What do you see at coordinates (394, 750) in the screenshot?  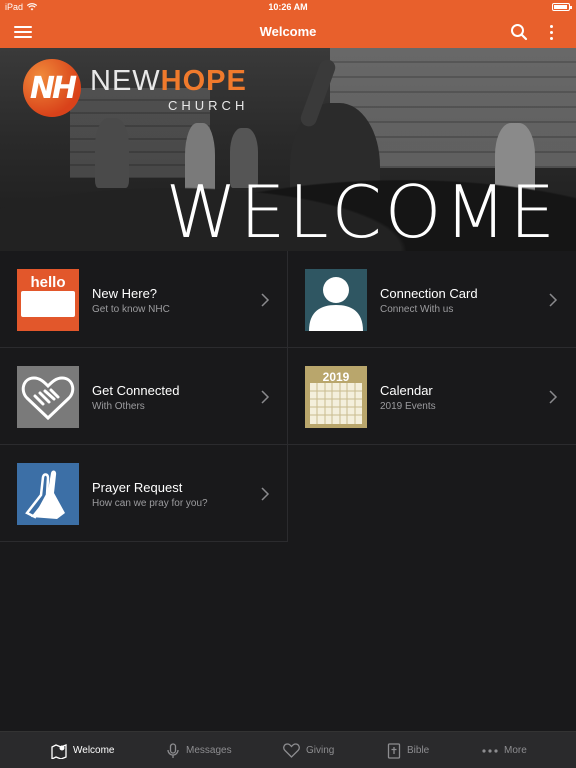 I see `bible-cross-icon` at bounding box center [394, 750].